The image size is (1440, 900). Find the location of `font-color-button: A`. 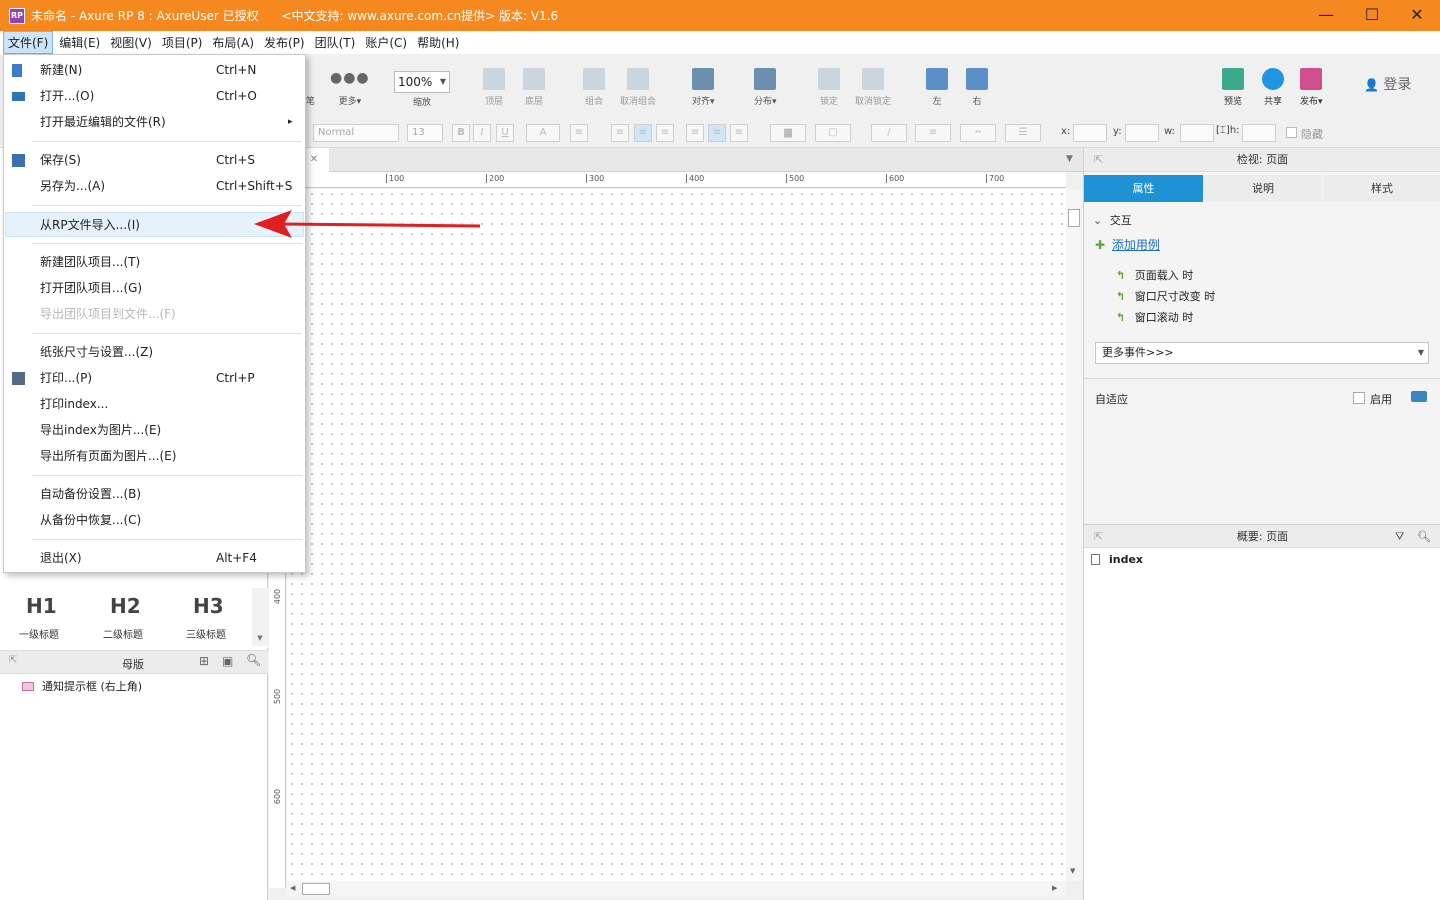

font-color-button: A is located at coordinates (543, 133).